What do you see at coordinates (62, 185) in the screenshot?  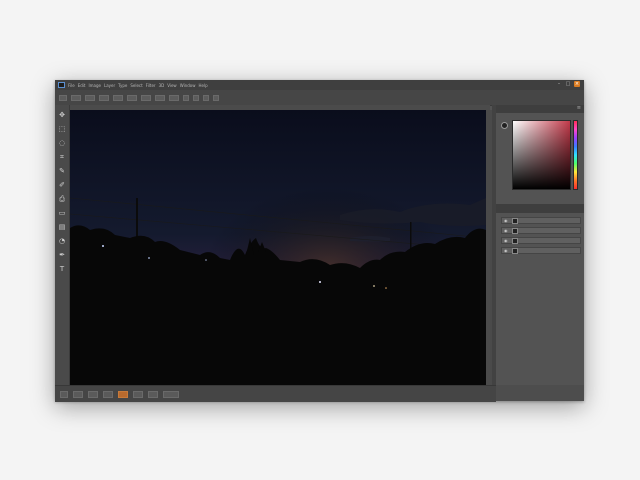 I see `brush-icon: ✐` at bounding box center [62, 185].